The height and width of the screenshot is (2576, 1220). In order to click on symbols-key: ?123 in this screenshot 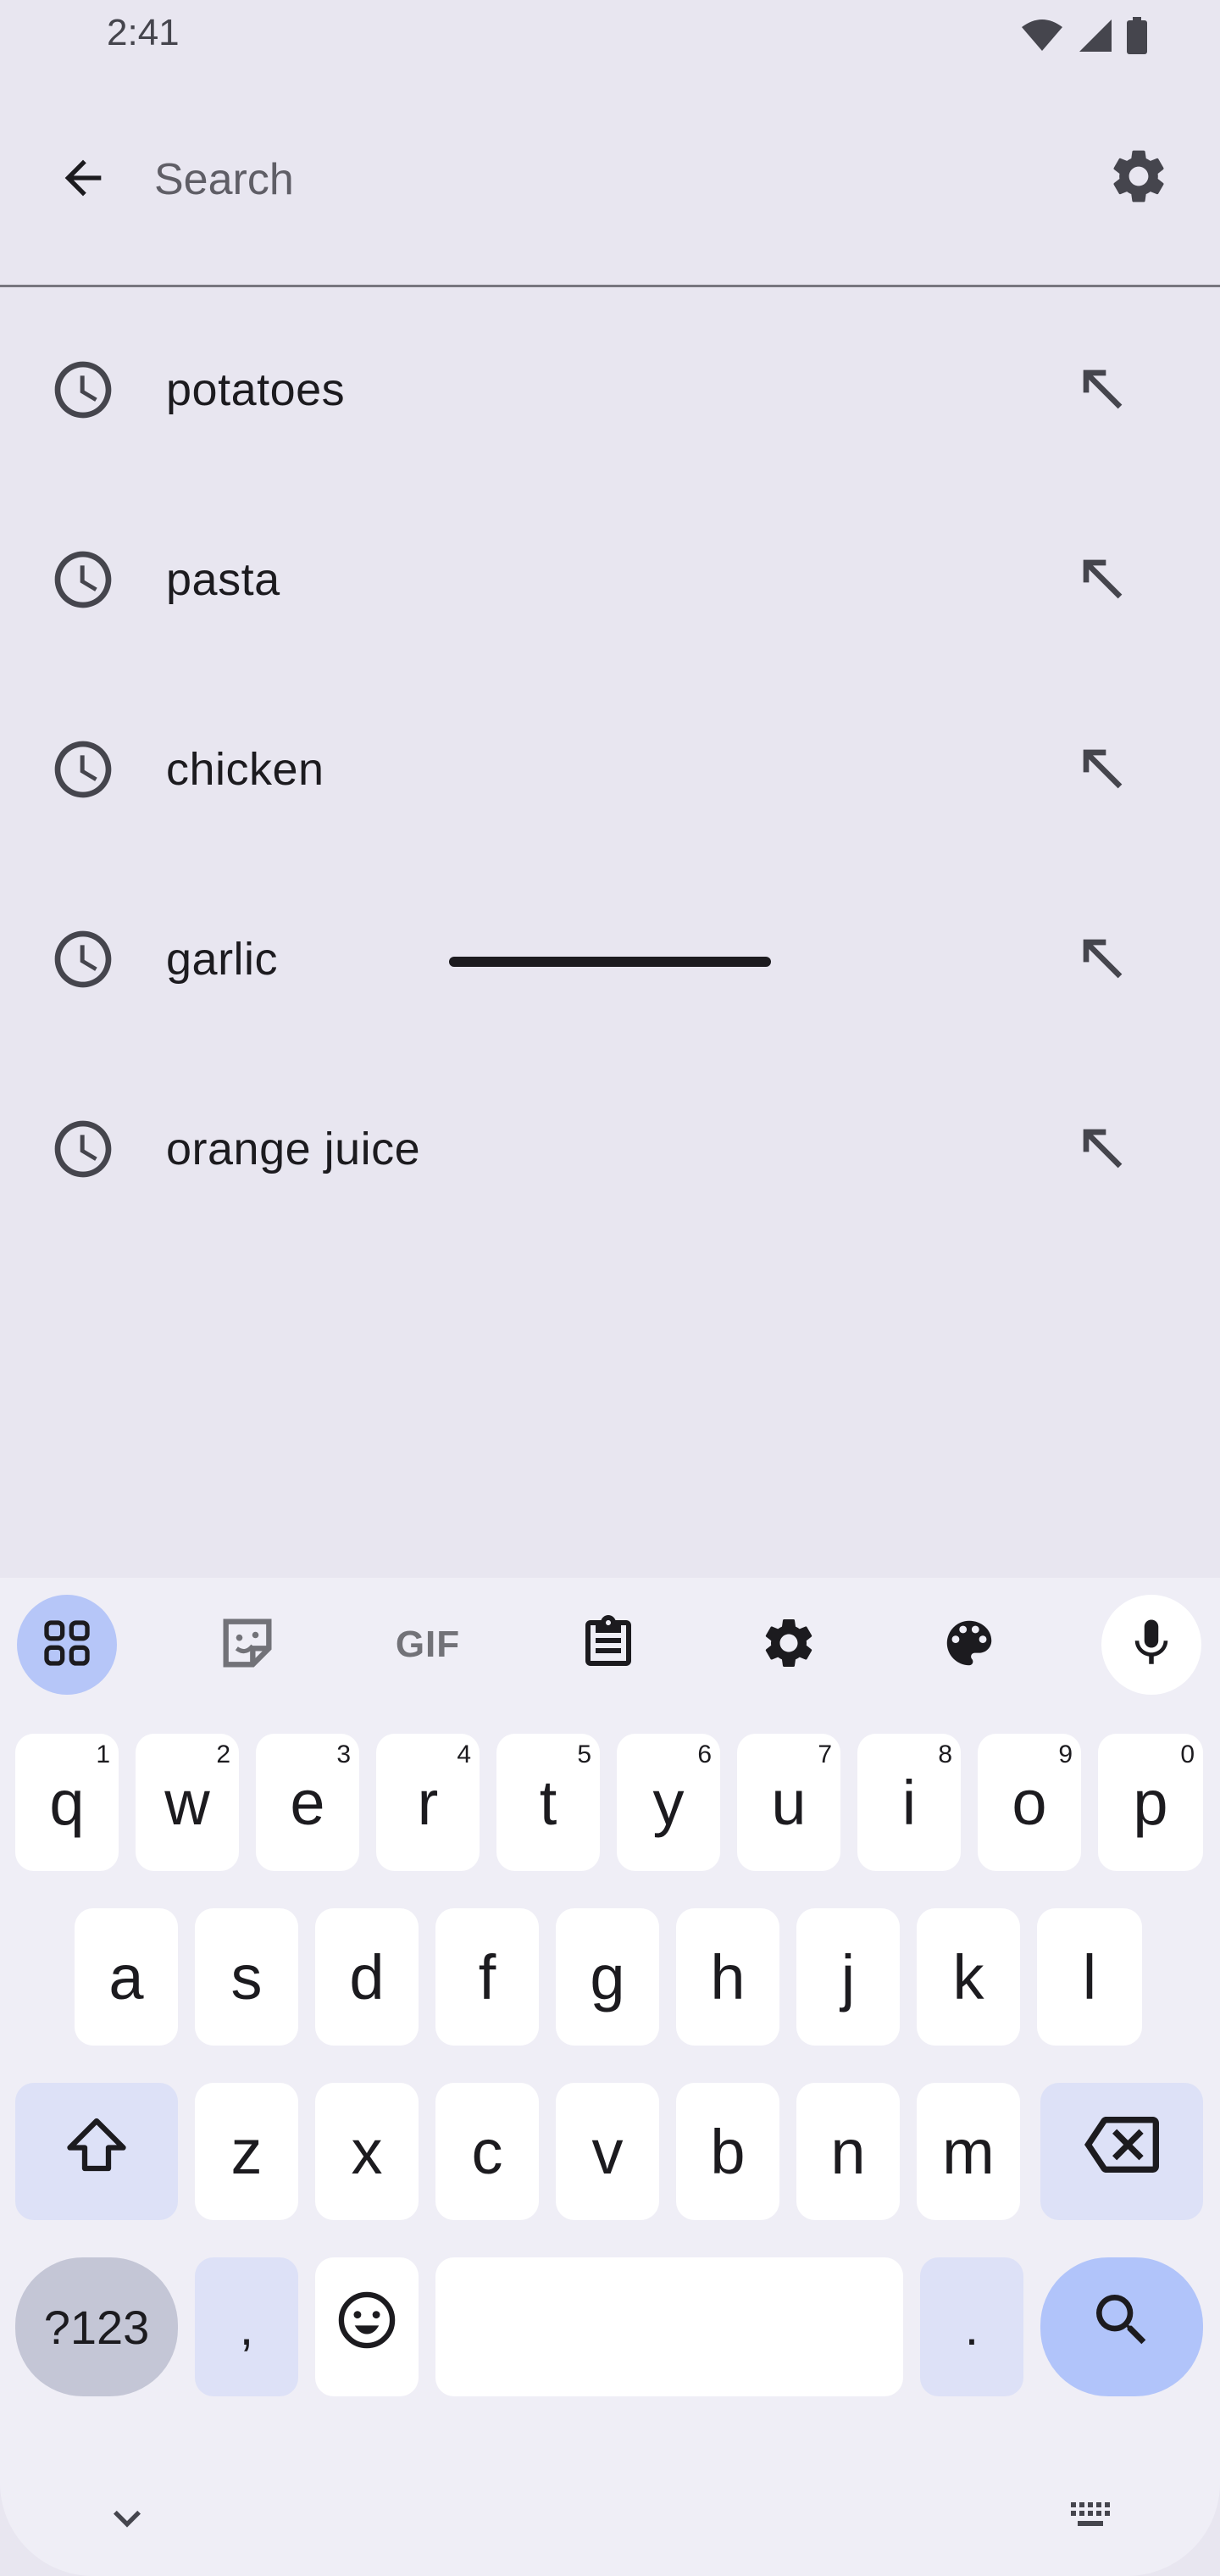, I will do `click(96, 2326)`.